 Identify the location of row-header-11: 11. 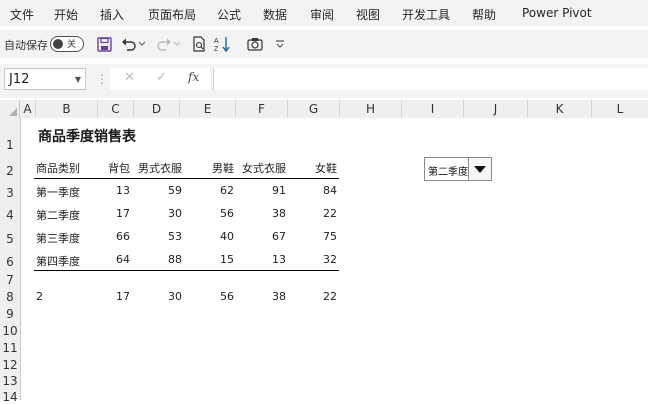
(10, 348).